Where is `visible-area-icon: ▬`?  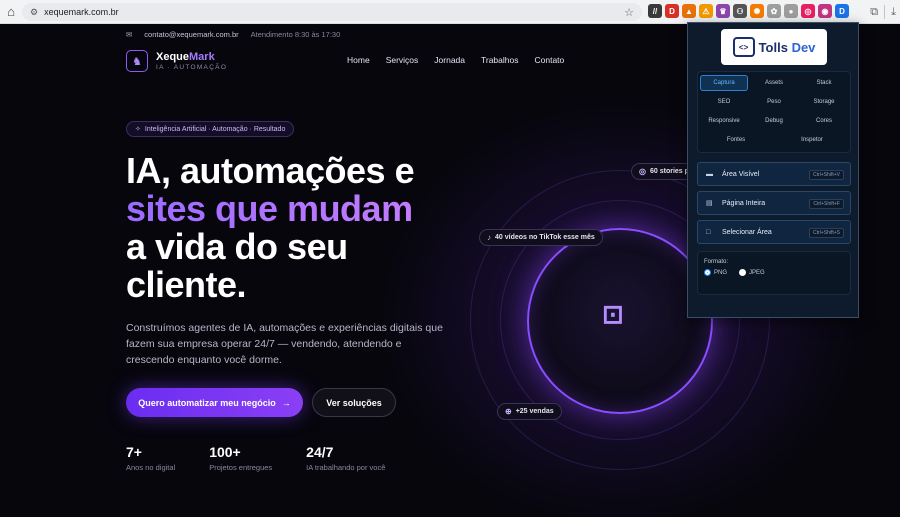 visible-area-icon: ▬ is located at coordinates (709, 174).